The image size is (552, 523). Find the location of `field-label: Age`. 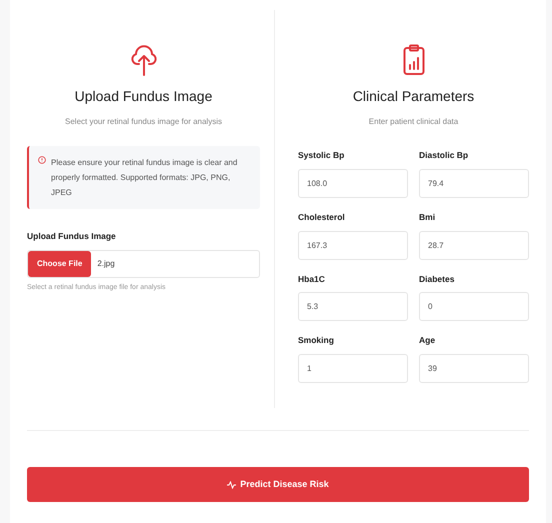

field-label: Age is located at coordinates (427, 340).